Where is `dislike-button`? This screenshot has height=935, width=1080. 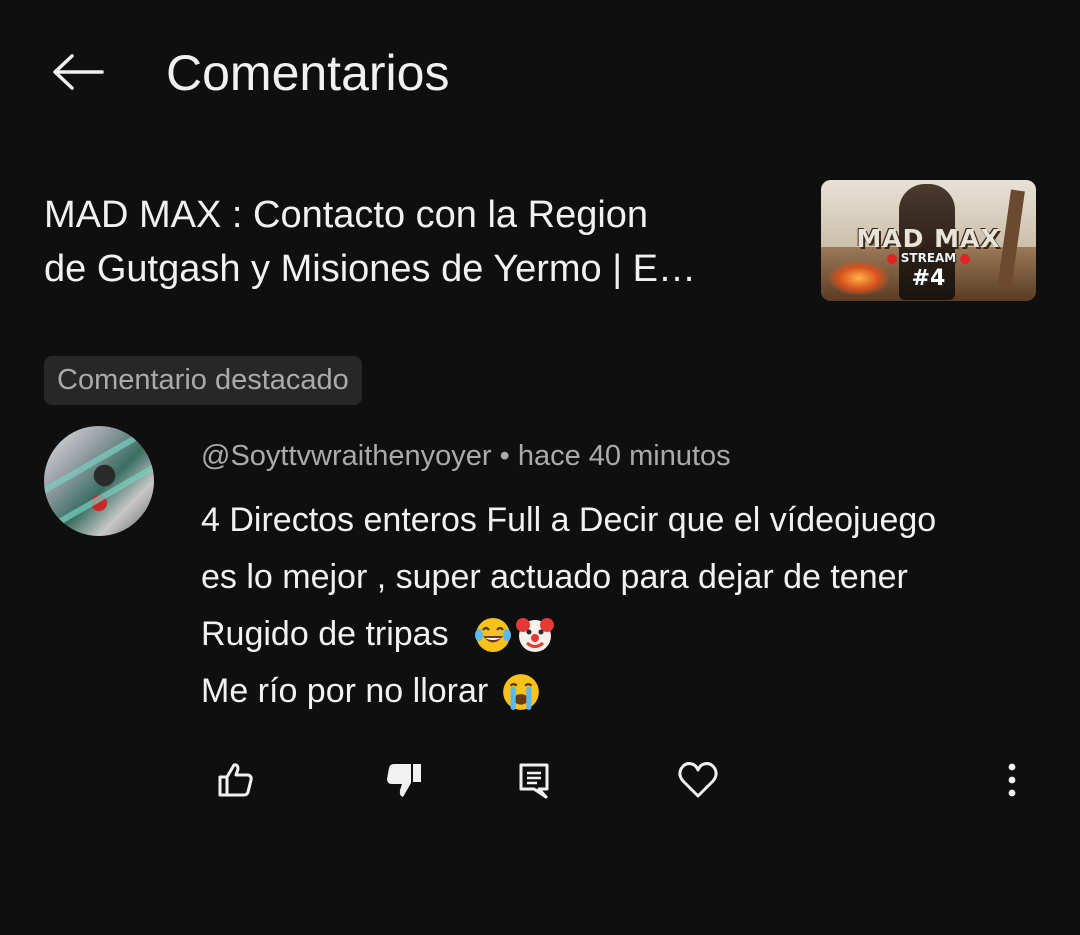
dislike-button is located at coordinates (404, 780).